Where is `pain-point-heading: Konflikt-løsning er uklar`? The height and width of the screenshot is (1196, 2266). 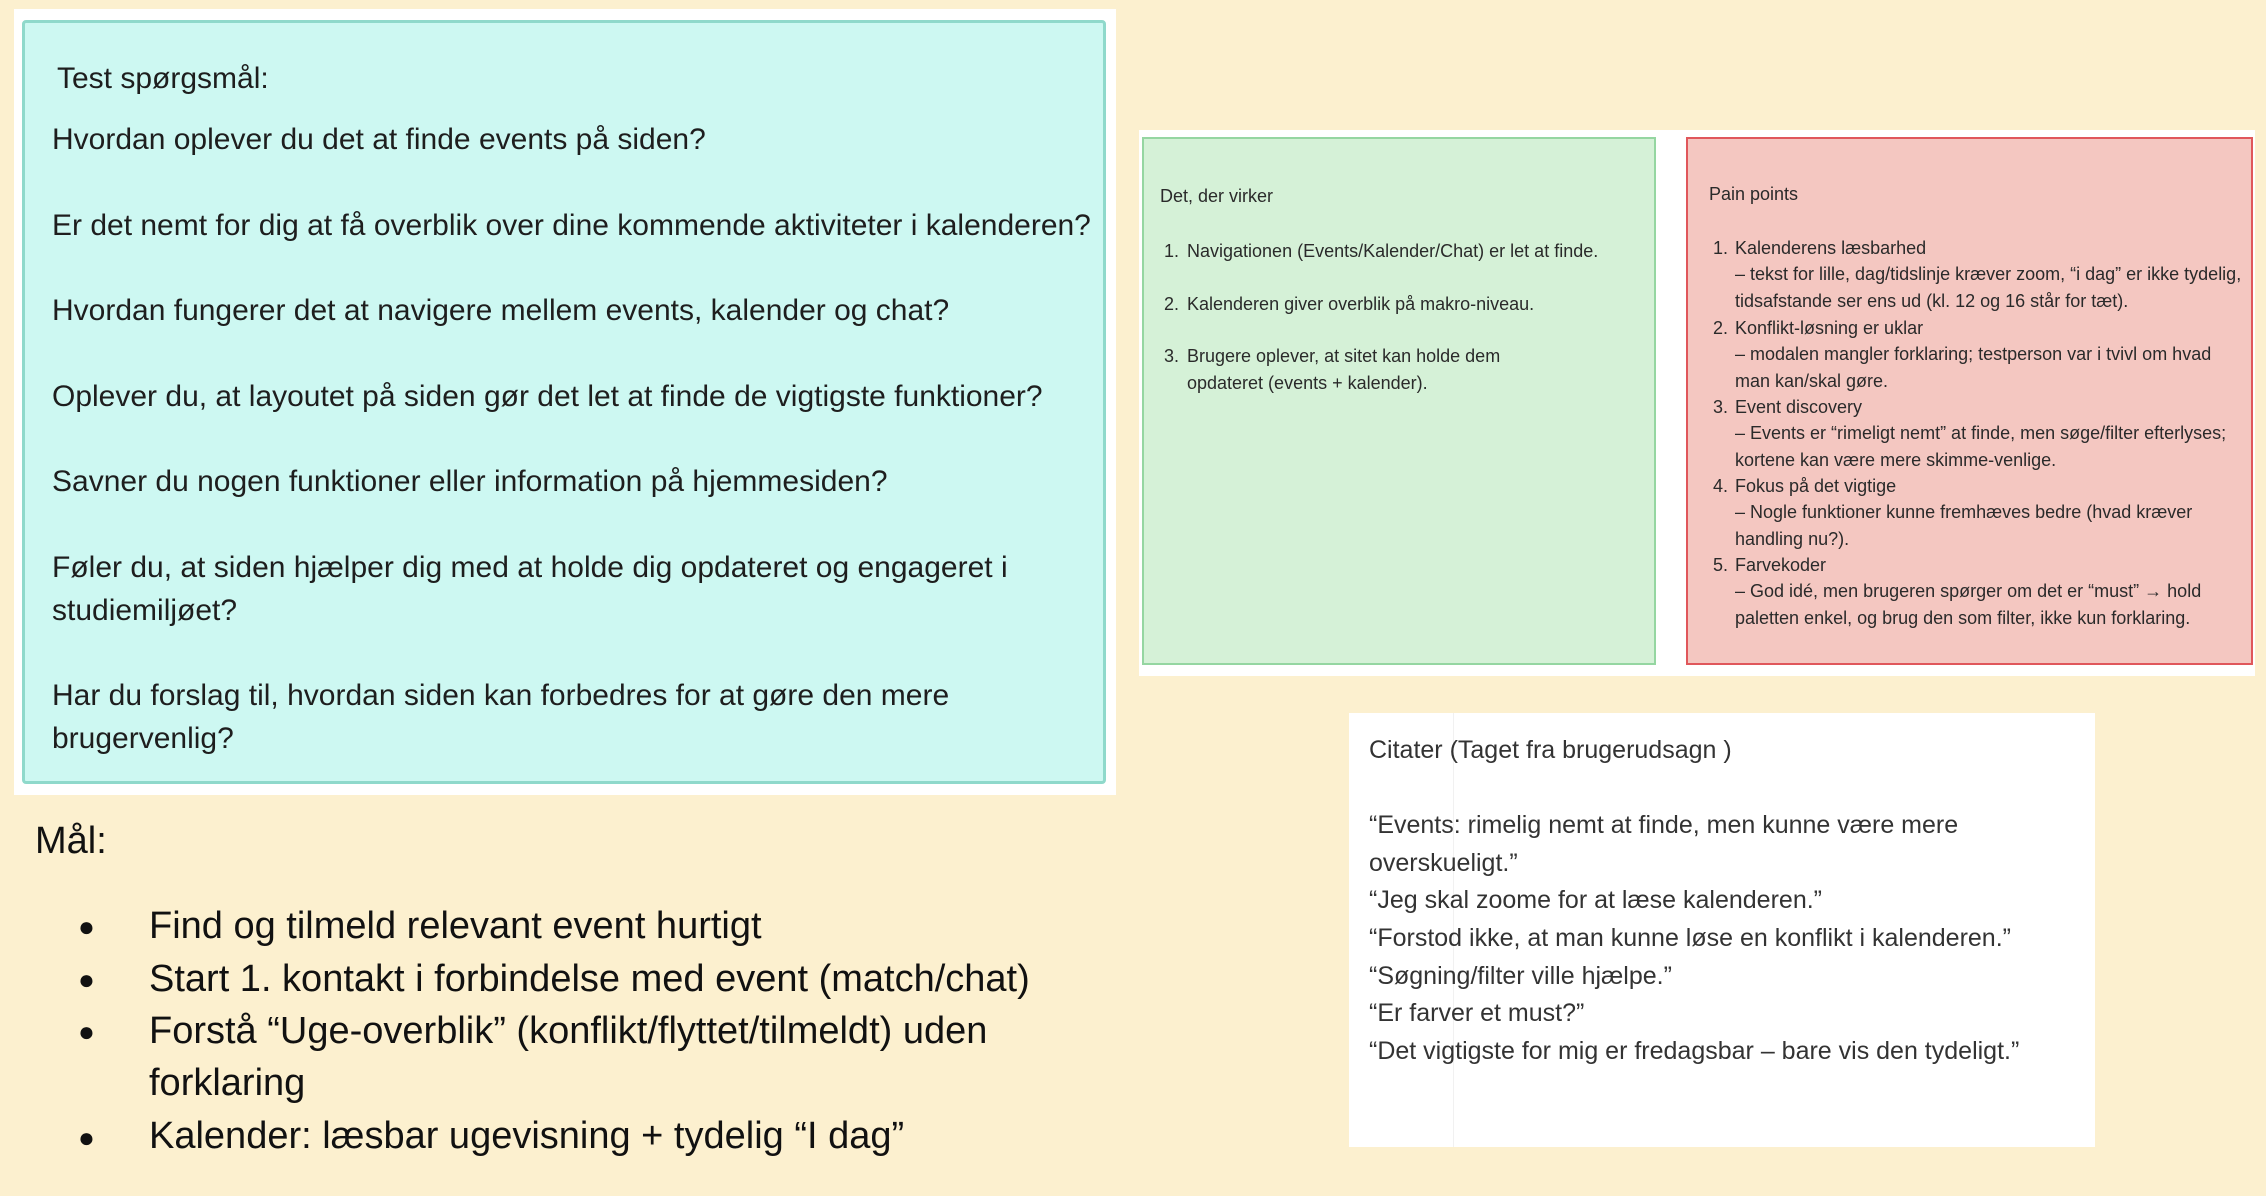
pain-point-heading: Konflikt-løsning er uklar is located at coordinates (1829, 328).